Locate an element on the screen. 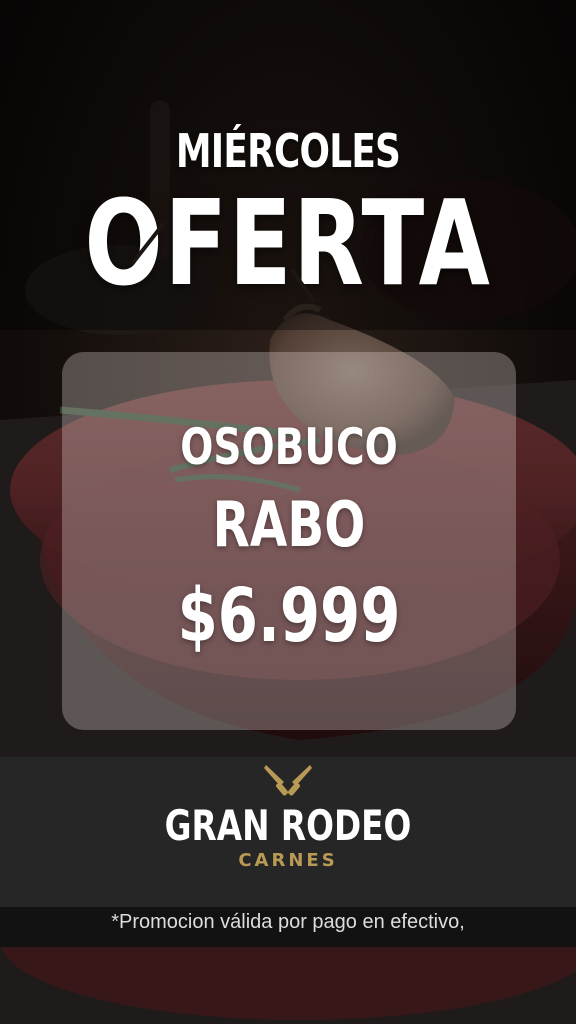  brand-subtitle: CARNES is located at coordinates (288, 860).